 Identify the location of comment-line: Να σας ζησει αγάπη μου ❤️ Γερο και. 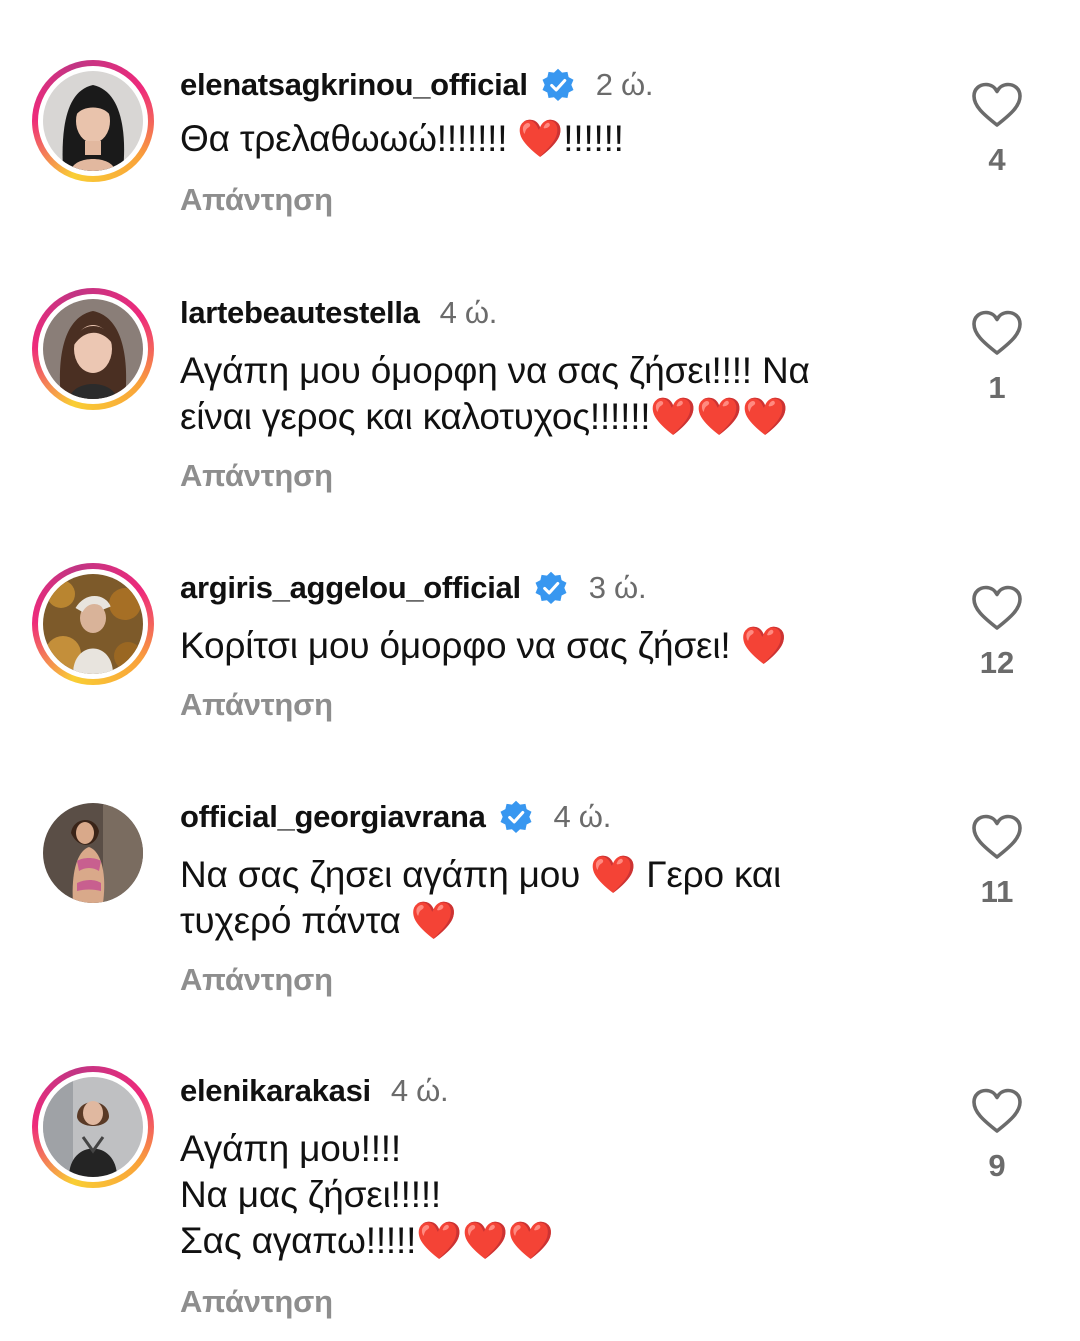
(481, 874).